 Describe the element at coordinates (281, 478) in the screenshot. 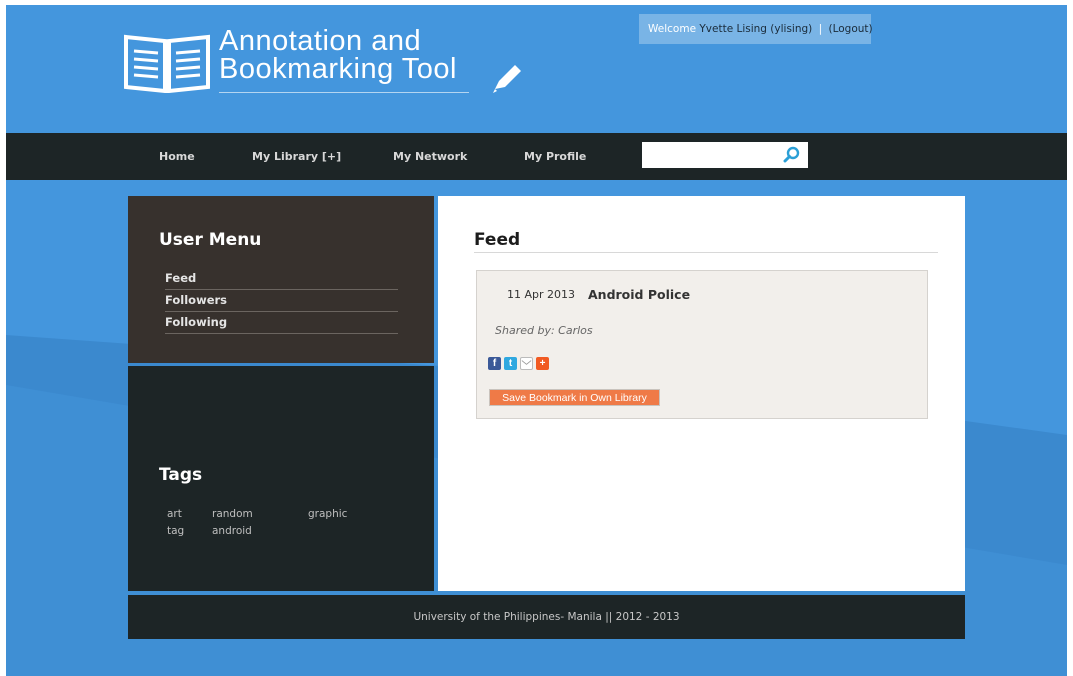

I see `tags-panel: Tags art random graphic tag android` at that location.